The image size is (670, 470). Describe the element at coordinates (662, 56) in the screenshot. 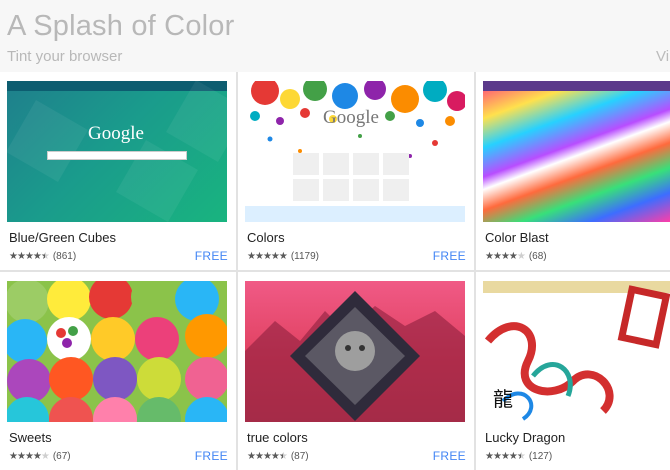

I see `view-all-link: Vi` at that location.